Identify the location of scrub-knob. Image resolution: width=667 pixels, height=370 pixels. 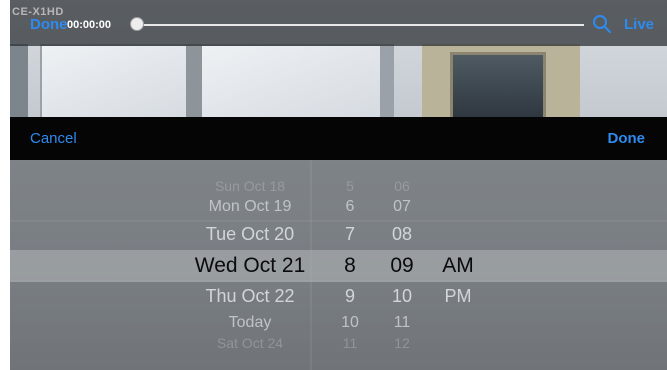
(137, 24).